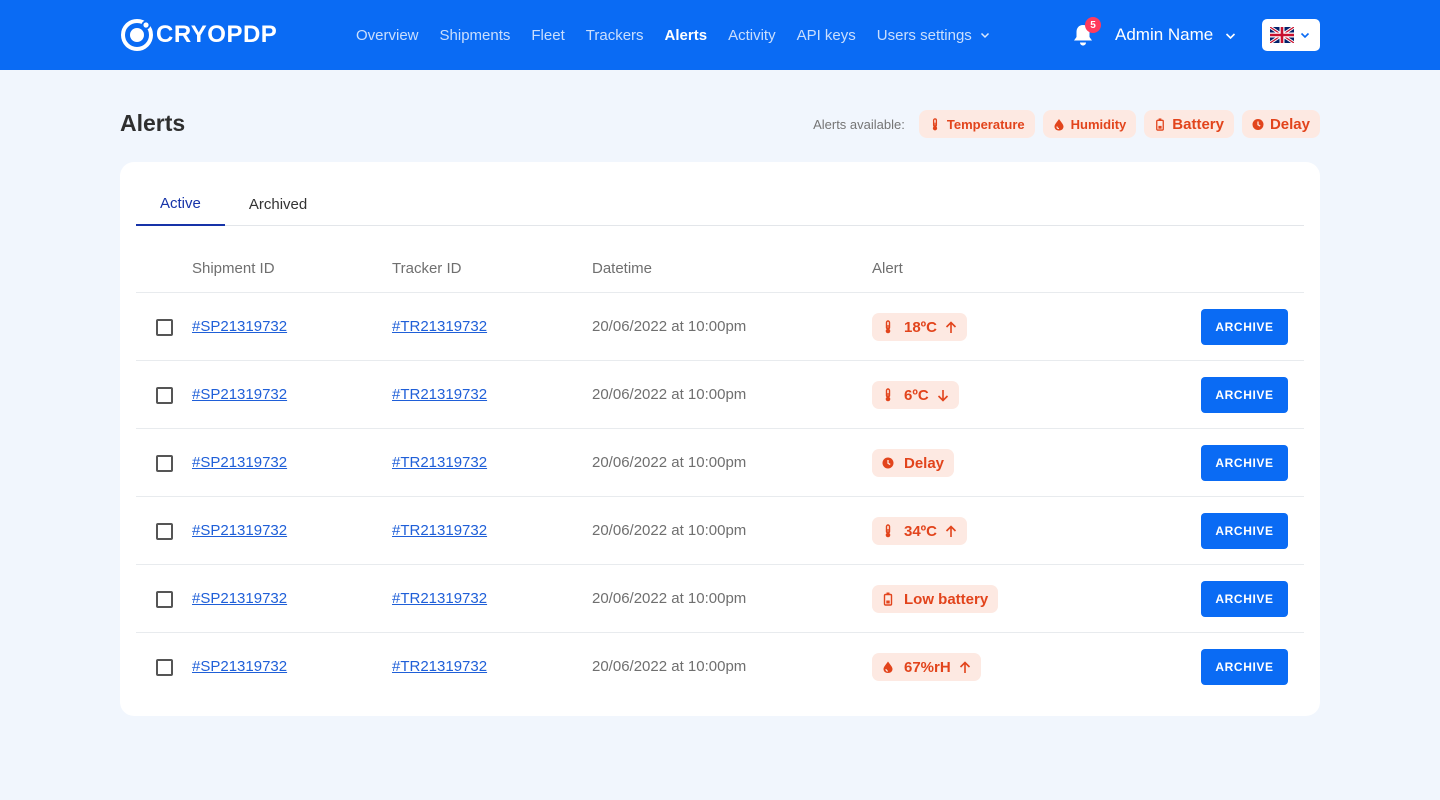 This screenshot has width=1440, height=800. What do you see at coordinates (180, 204) in the screenshot?
I see `tab-active: Active` at bounding box center [180, 204].